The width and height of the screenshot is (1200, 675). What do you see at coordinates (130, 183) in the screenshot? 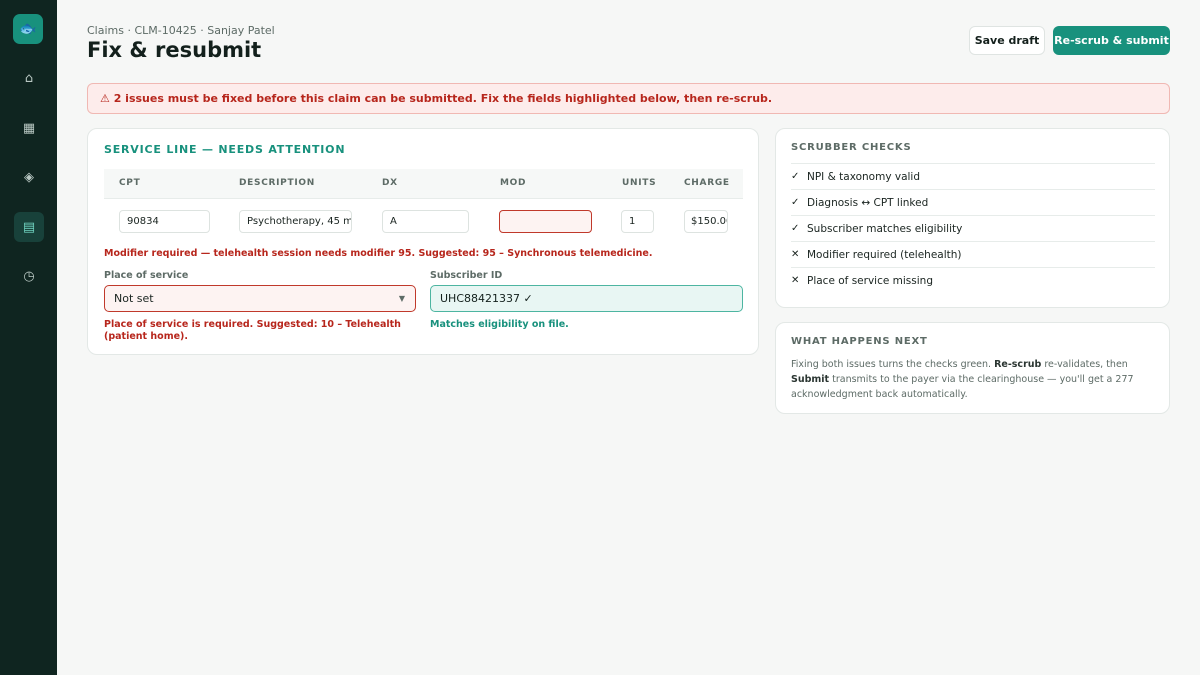
I see `col-cpt: CPT` at bounding box center [130, 183].